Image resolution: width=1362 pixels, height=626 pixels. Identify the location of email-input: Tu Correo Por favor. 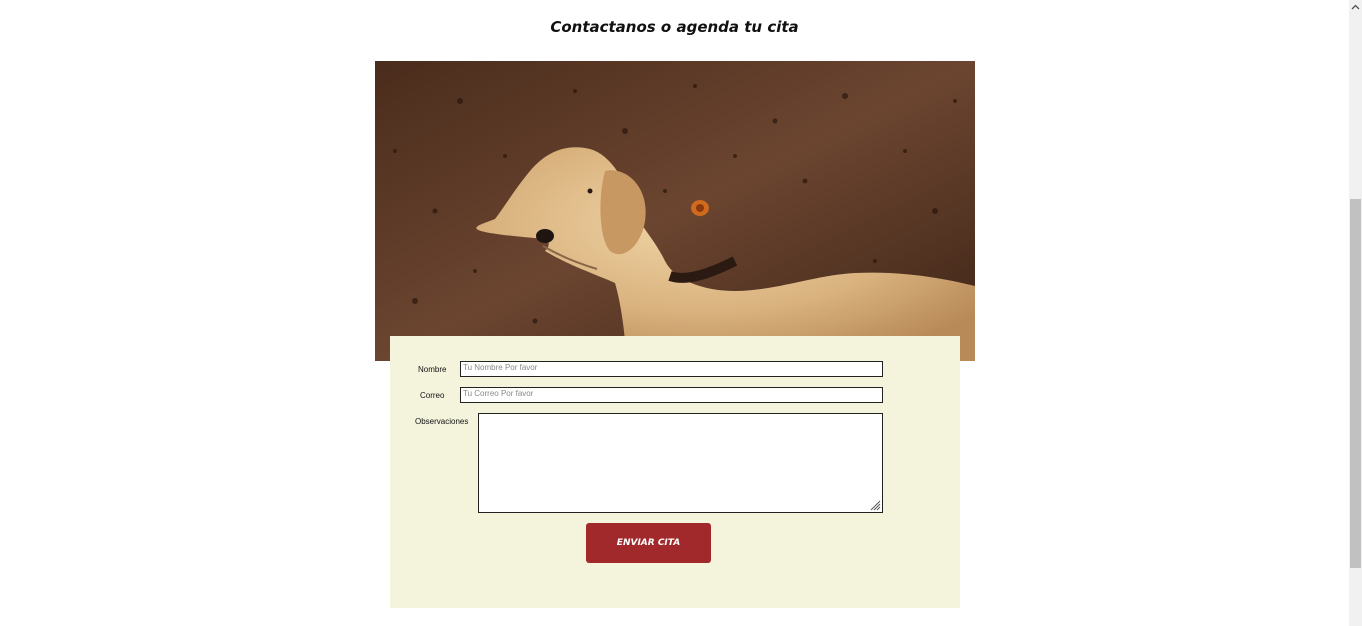
(671, 395).